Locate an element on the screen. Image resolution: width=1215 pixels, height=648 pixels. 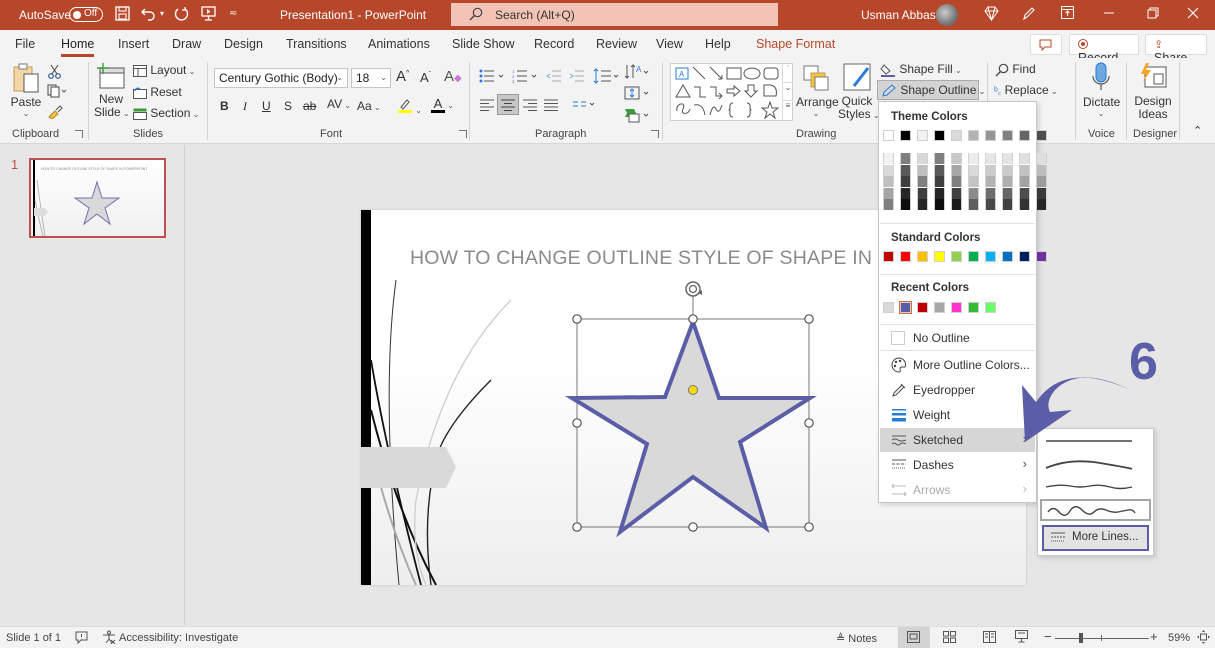
quick-styles-button: Quick Styles ⌄ is located at coordinates (859, 92).